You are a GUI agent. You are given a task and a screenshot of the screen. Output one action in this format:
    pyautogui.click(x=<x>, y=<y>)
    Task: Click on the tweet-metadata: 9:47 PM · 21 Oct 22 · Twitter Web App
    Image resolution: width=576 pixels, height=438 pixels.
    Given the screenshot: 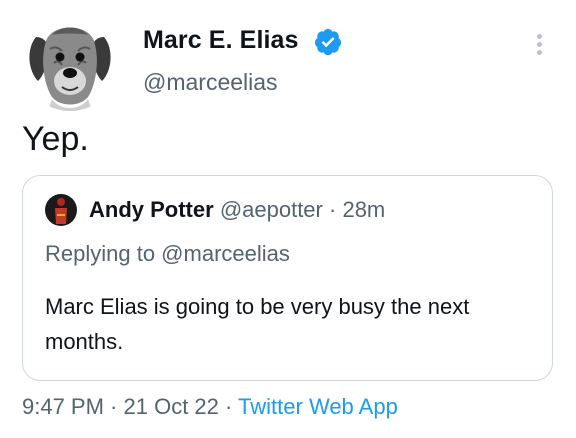 What is the action you would take?
    pyautogui.click(x=210, y=407)
    